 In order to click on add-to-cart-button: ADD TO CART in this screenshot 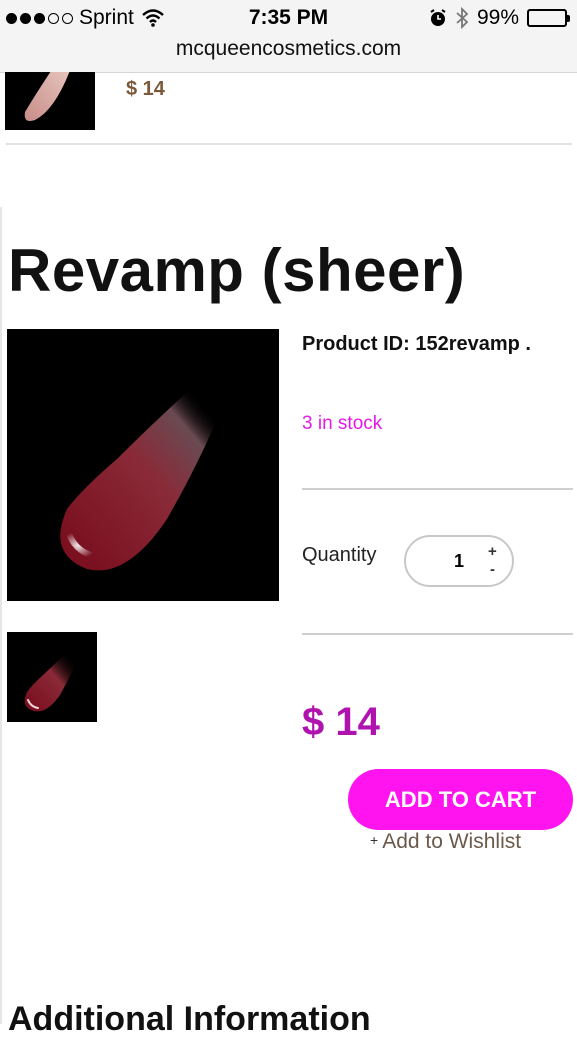, I will do `click(460, 799)`.